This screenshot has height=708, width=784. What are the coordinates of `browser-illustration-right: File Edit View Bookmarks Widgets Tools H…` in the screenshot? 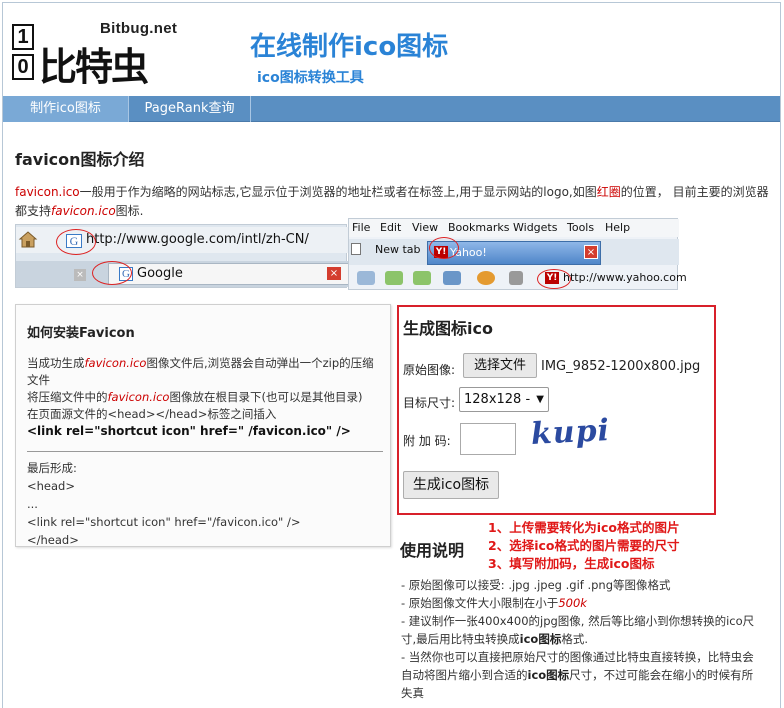 It's located at (517, 254).